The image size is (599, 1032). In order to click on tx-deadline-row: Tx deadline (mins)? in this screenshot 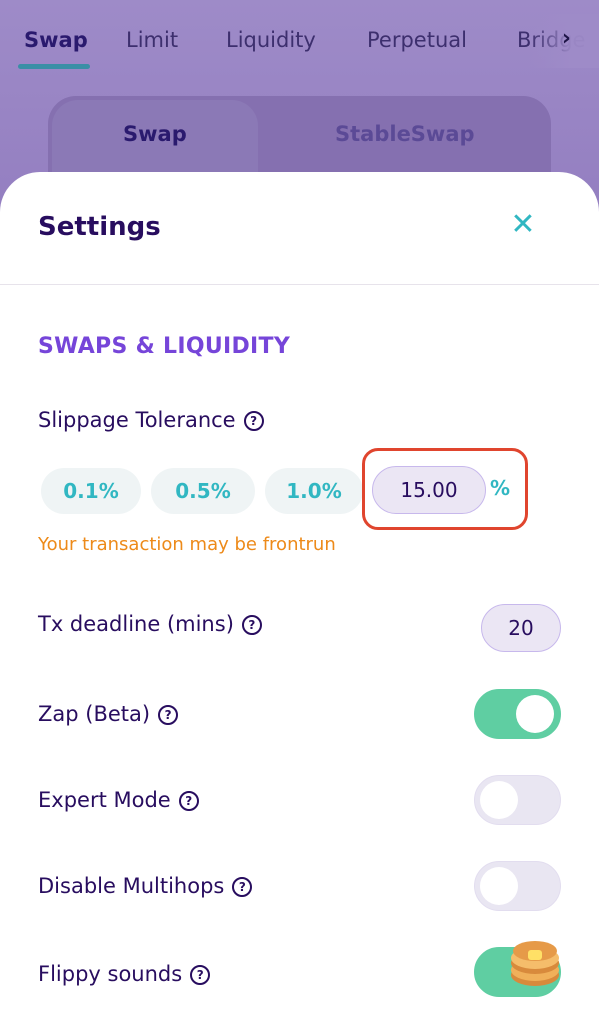, I will do `click(150, 624)`.